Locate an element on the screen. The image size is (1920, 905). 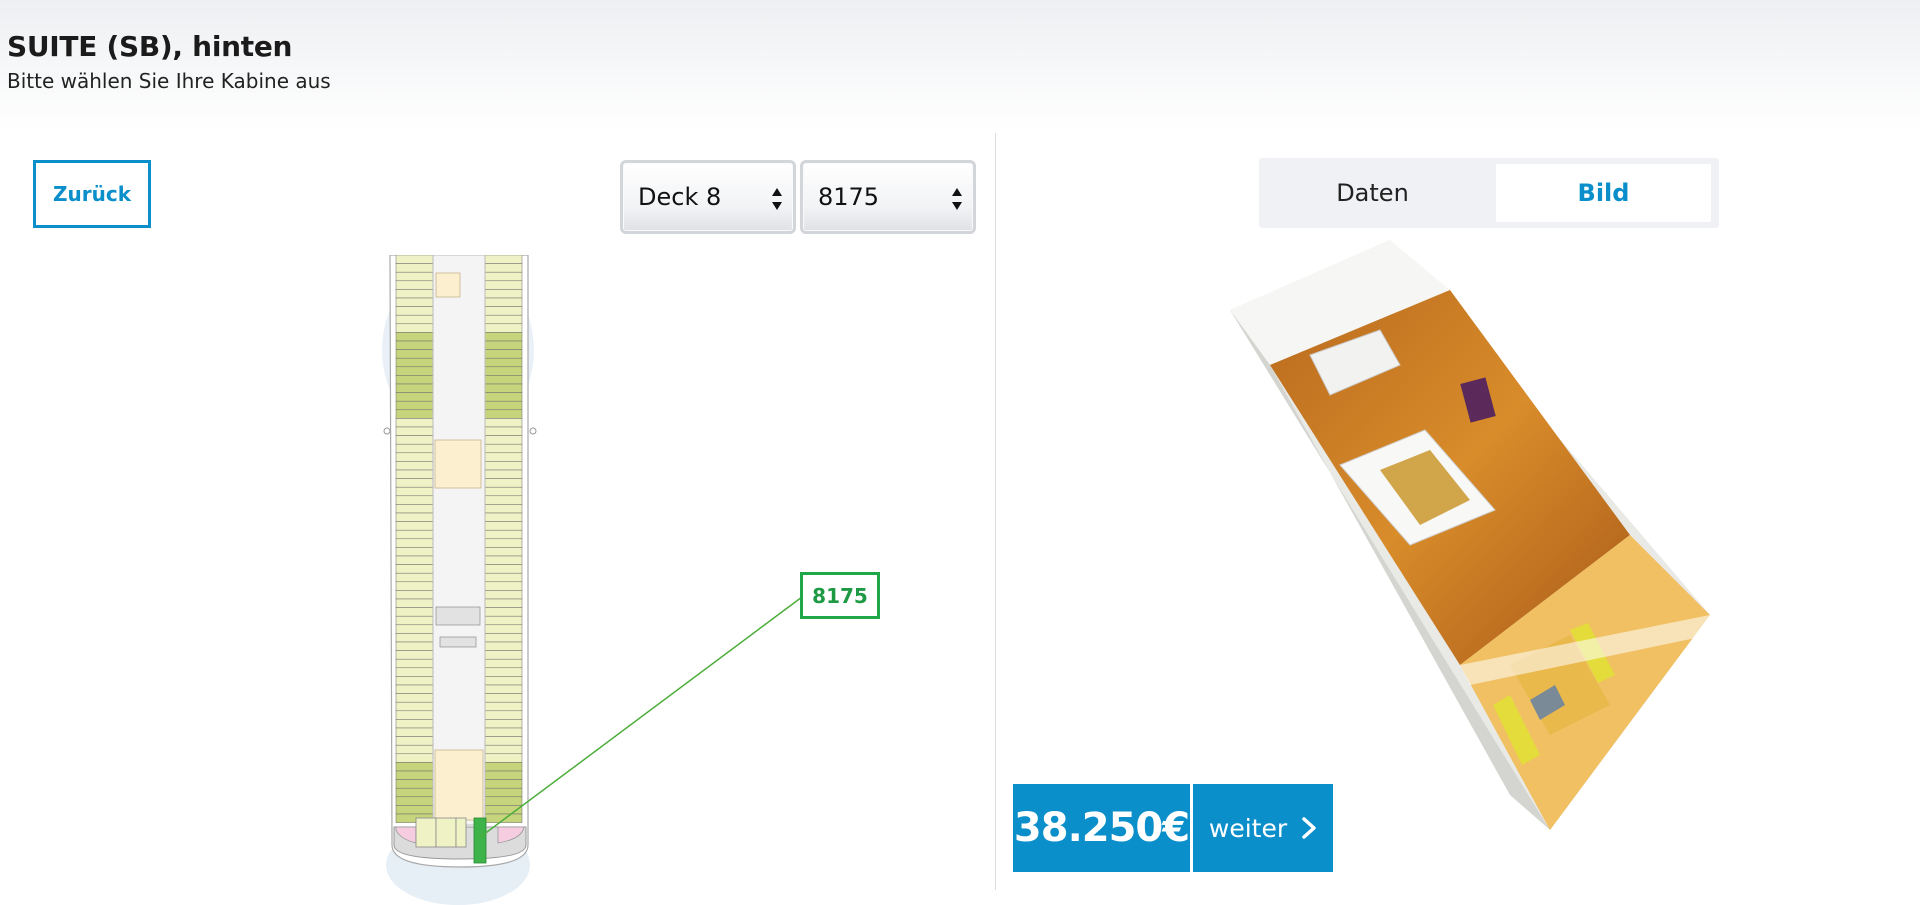
selected-cabin is located at coordinates (480, 840).